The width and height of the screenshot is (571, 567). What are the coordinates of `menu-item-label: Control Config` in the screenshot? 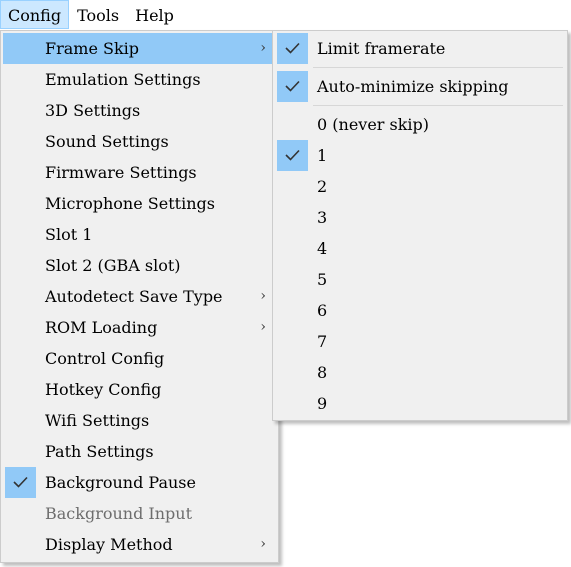 It's located at (105, 358).